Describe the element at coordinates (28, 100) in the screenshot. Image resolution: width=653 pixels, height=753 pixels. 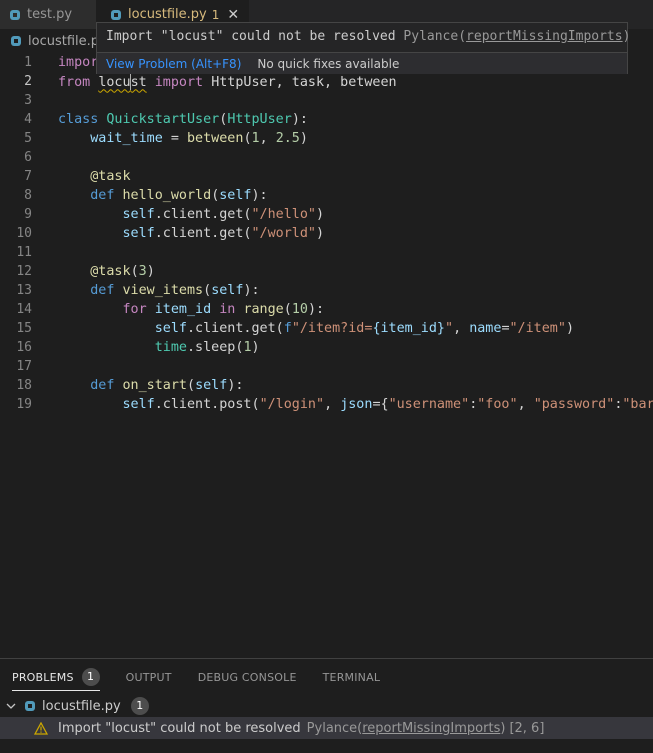
I see `line-number: 3` at that location.